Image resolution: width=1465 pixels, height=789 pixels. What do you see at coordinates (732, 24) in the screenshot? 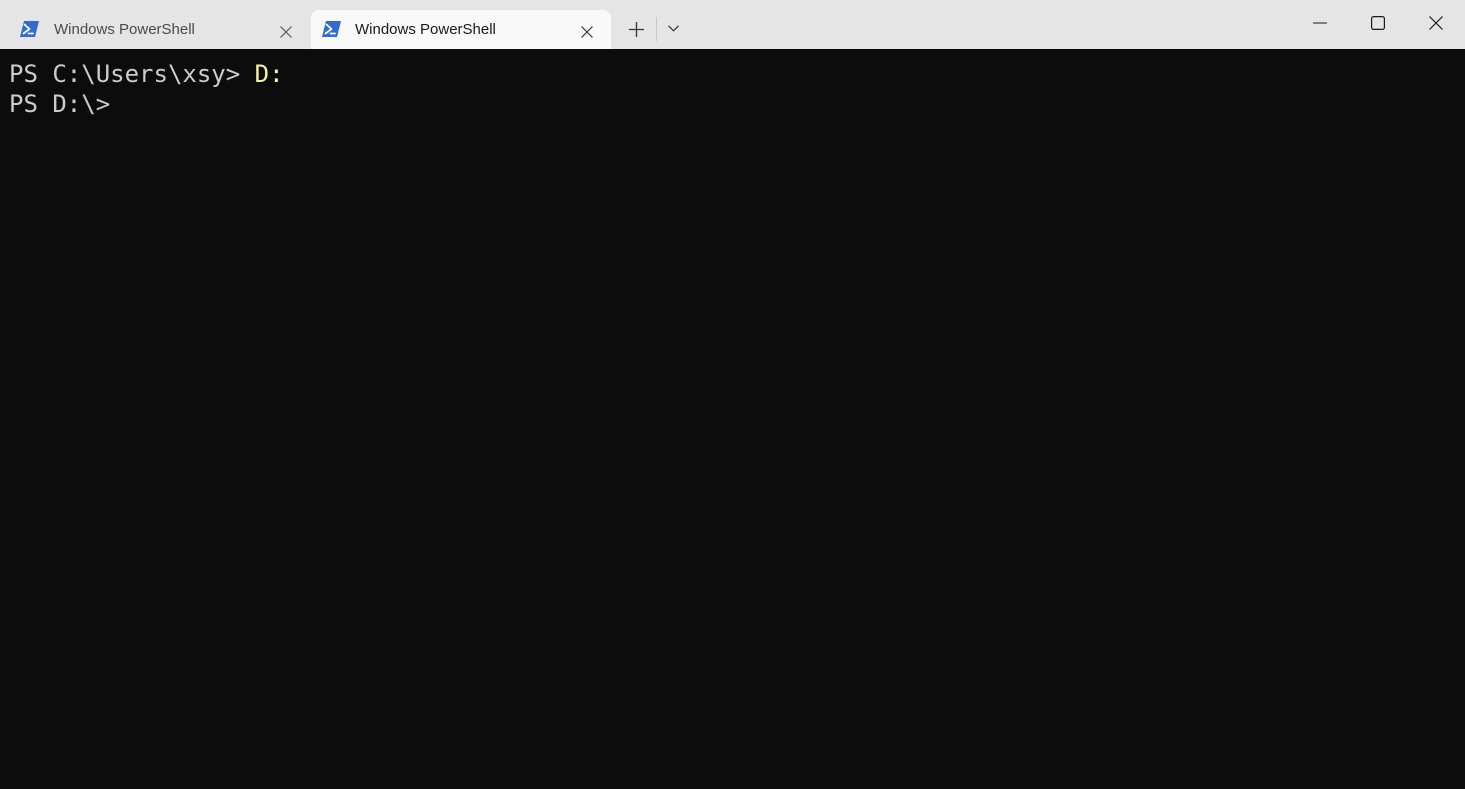
I see `tab-bar: Windows PowerShell Windows PowerShell` at bounding box center [732, 24].